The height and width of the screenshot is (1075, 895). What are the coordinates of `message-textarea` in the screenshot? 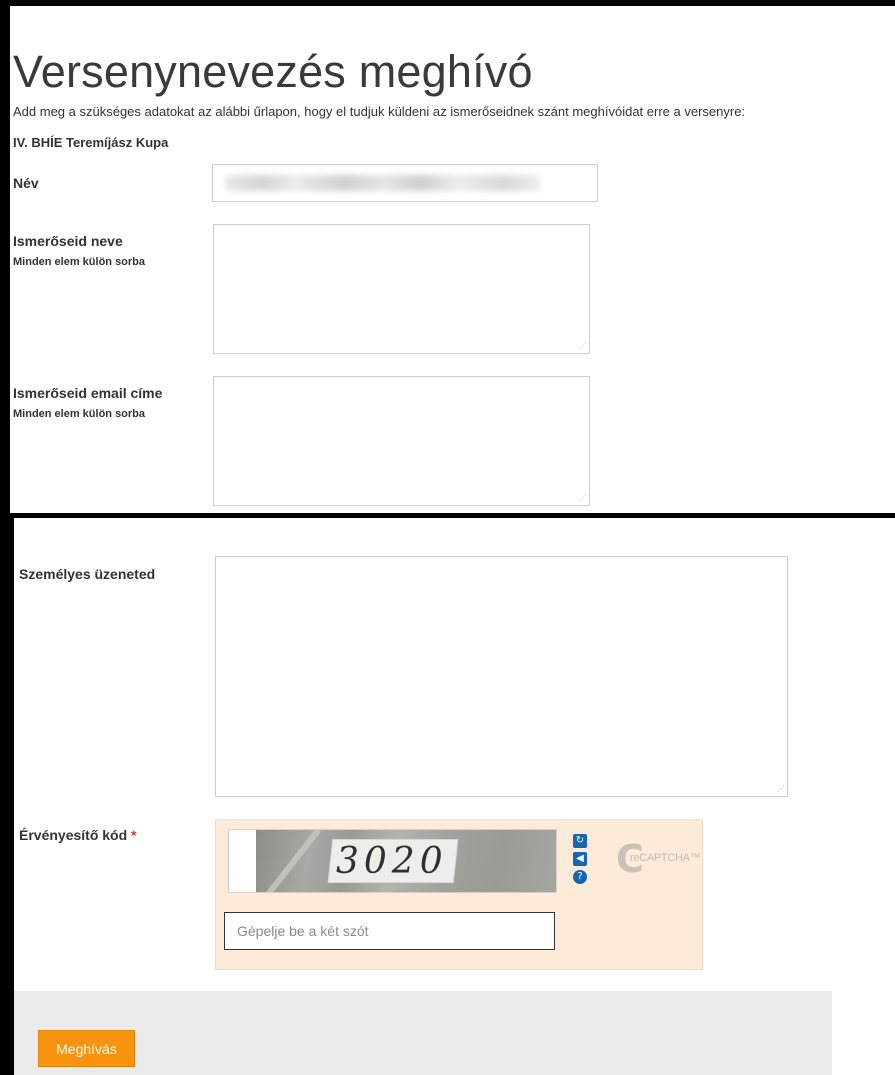 It's located at (501, 676).